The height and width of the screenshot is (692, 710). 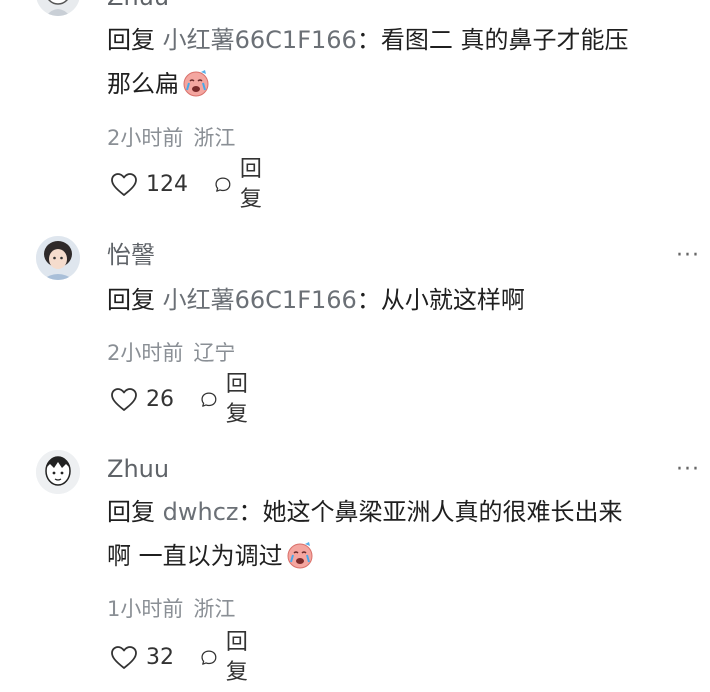 I want to click on like-button: 26, so click(x=142, y=400).